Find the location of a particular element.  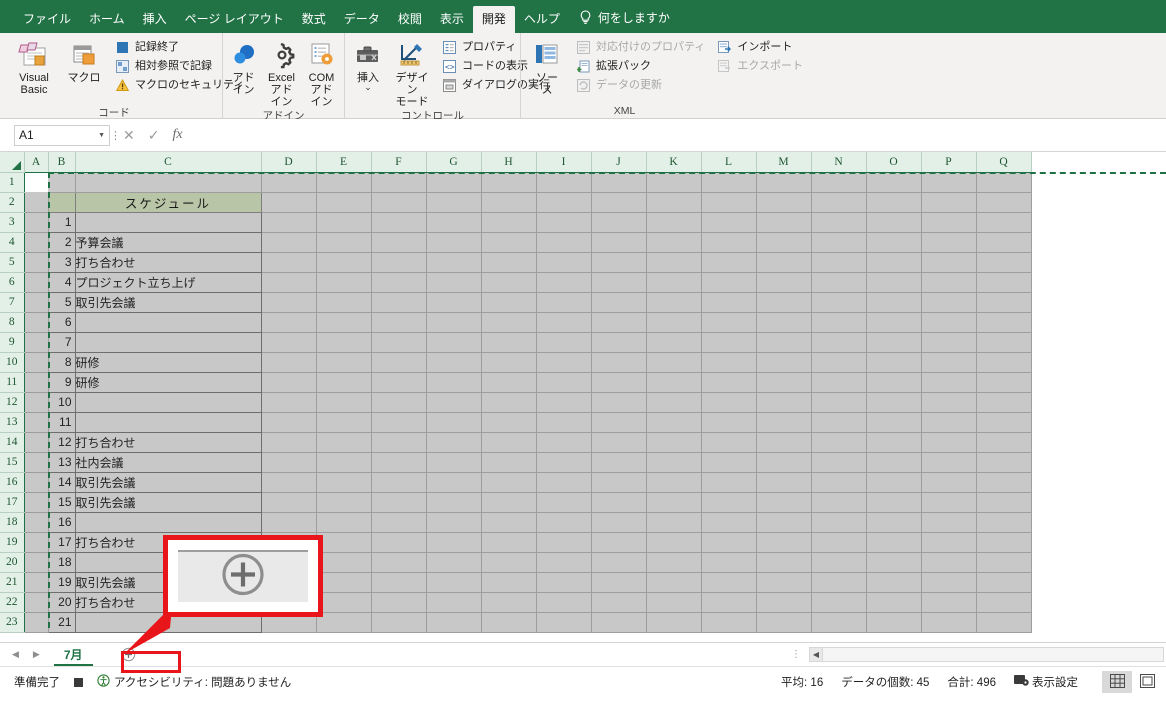

cell-J10 is located at coordinates (619, 362).